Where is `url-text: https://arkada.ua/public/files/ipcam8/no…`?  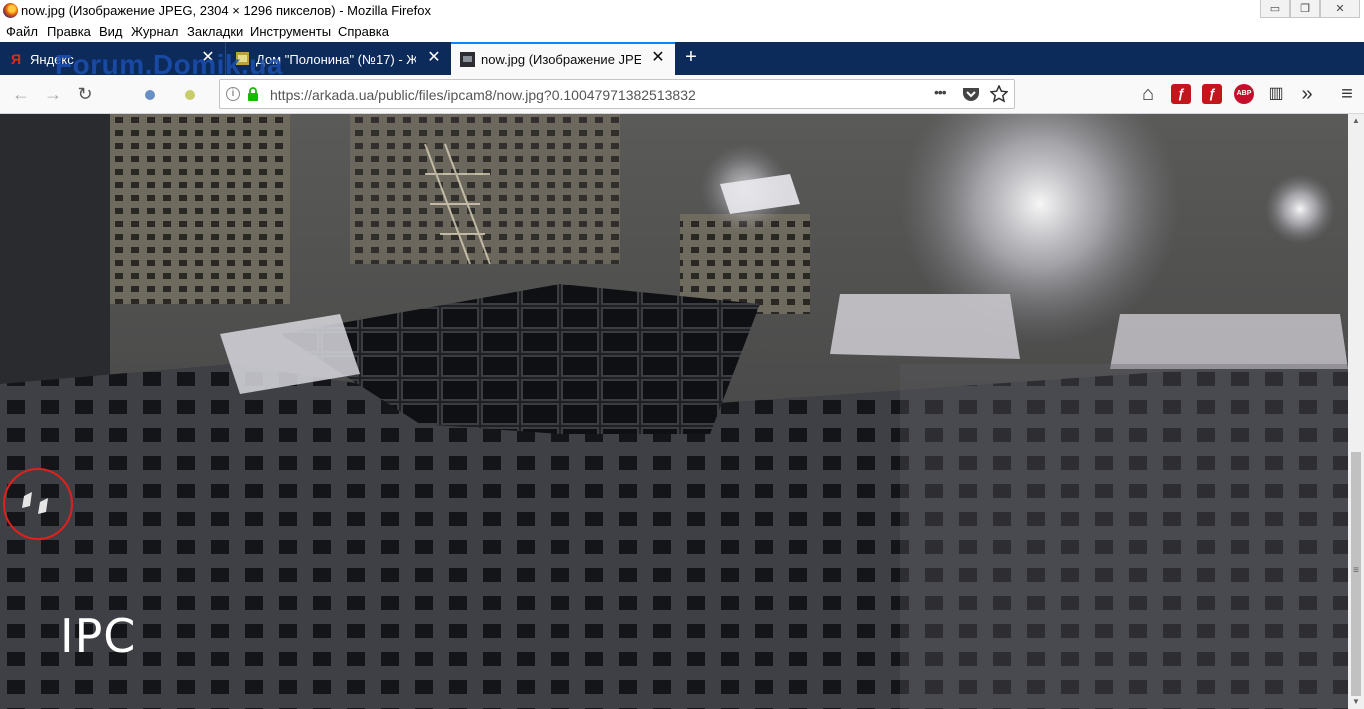
url-text: https://arkada.ua/public/files/ipcam8/no… is located at coordinates (483, 95).